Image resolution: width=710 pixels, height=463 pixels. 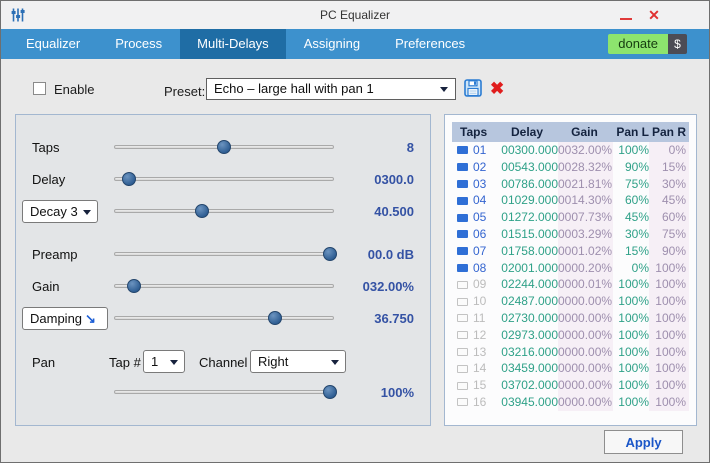 I want to click on preset-select: Echo – large hall with pan 1, so click(x=331, y=89).